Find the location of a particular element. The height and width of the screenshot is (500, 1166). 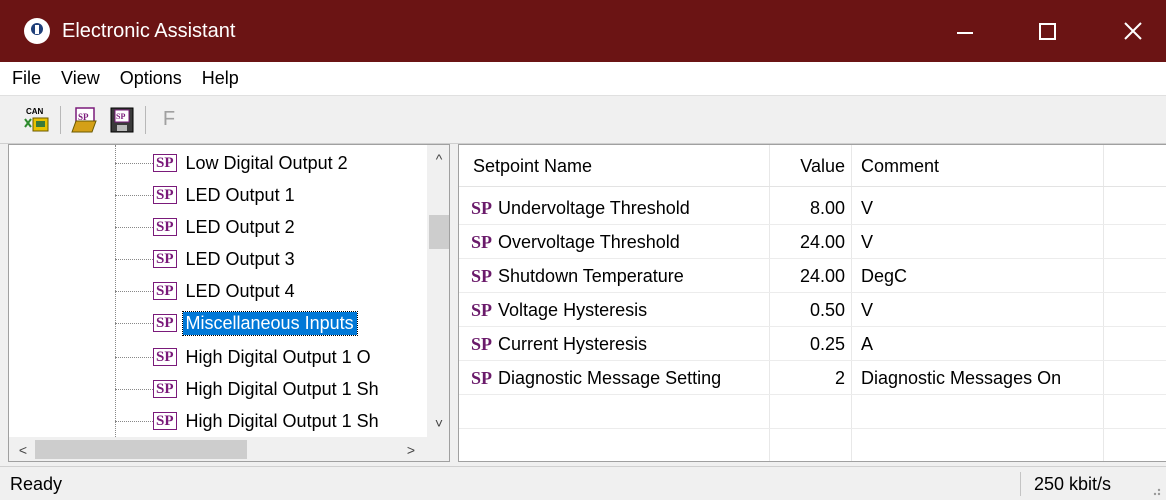

scroll-up-icon: ^ is located at coordinates (438, 159).